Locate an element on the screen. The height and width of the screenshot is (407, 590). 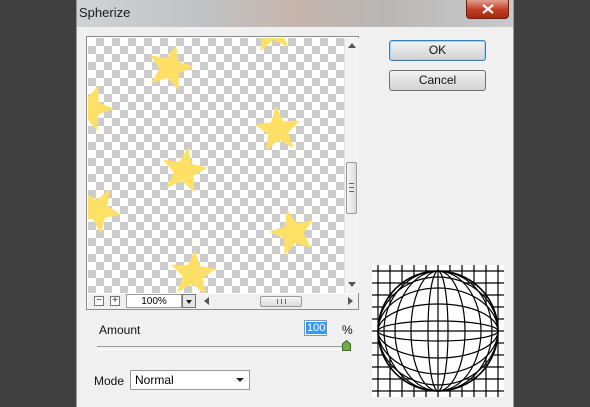
amount-slider-track is located at coordinates (222, 348).